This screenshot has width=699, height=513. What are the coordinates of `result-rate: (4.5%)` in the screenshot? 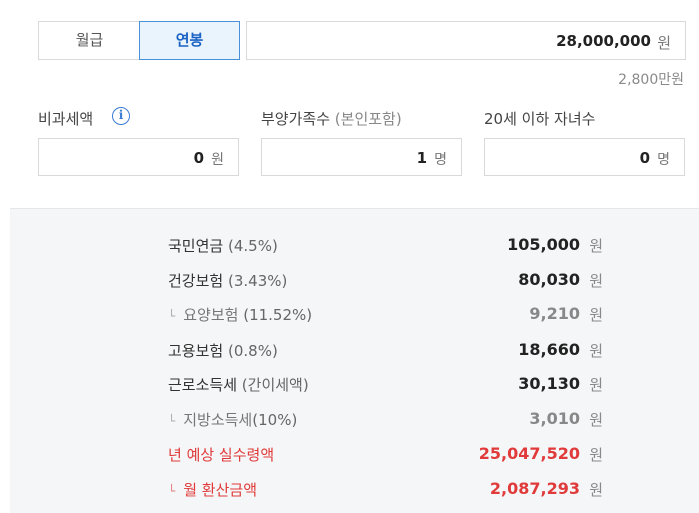 It's located at (252, 246).